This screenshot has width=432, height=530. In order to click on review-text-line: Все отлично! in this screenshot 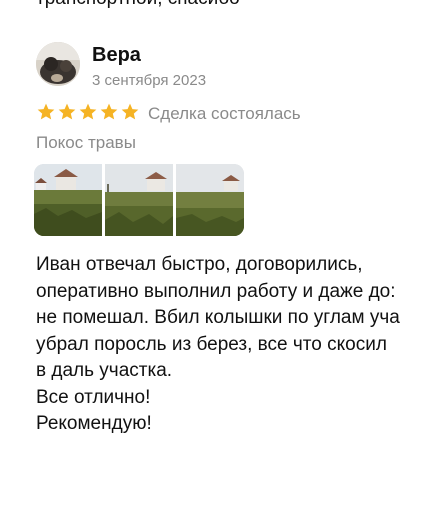, I will do `click(93, 397)`.